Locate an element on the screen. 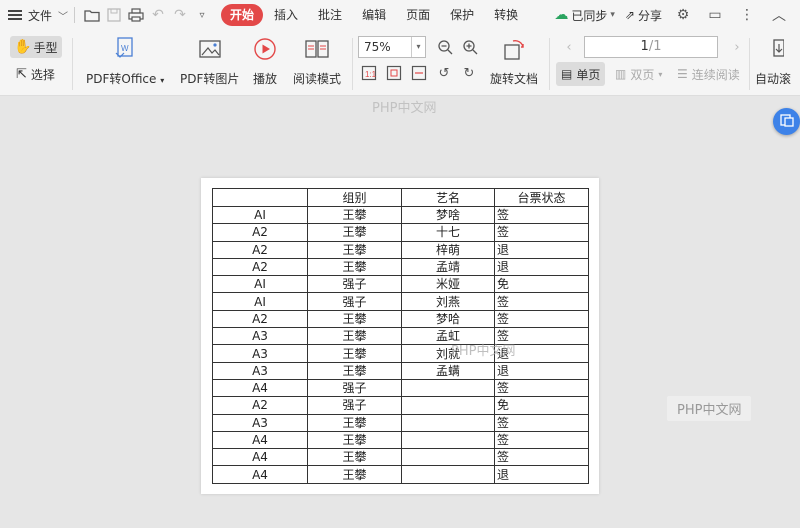 This screenshot has width=800, height=528. pdf-to-image-button: PDF转图片 is located at coordinates (209, 61).